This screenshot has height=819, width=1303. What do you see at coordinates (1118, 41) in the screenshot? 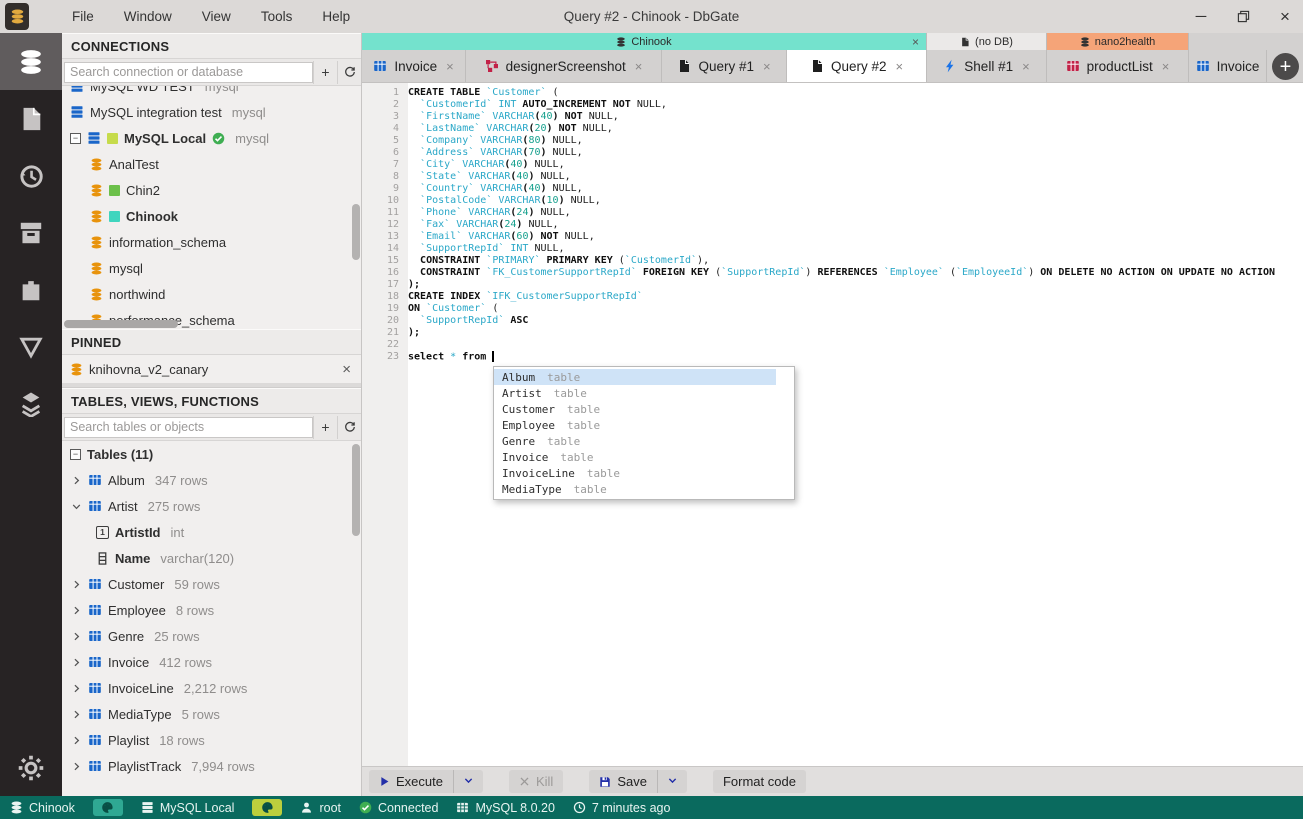
I see `tab-group-nano2health: nano2health` at bounding box center [1118, 41].